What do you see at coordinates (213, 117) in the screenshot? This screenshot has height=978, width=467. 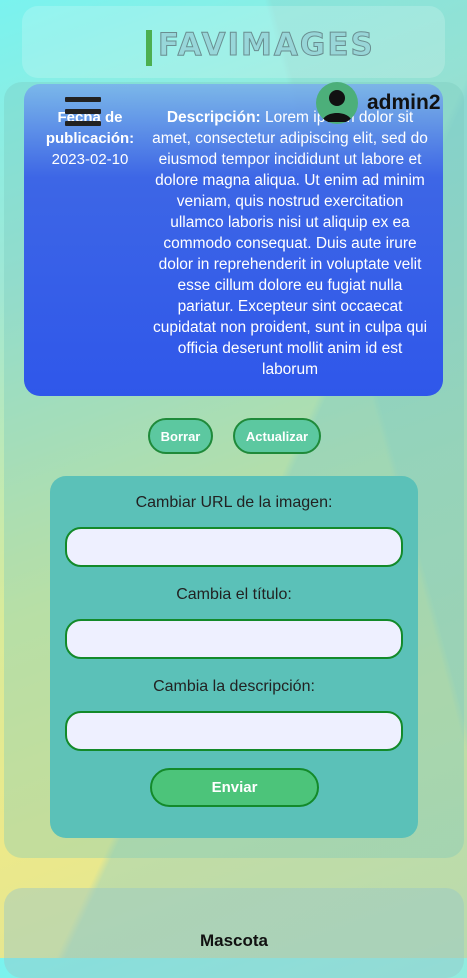 I see `description-label: Descripción:` at bounding box center [213, 117].